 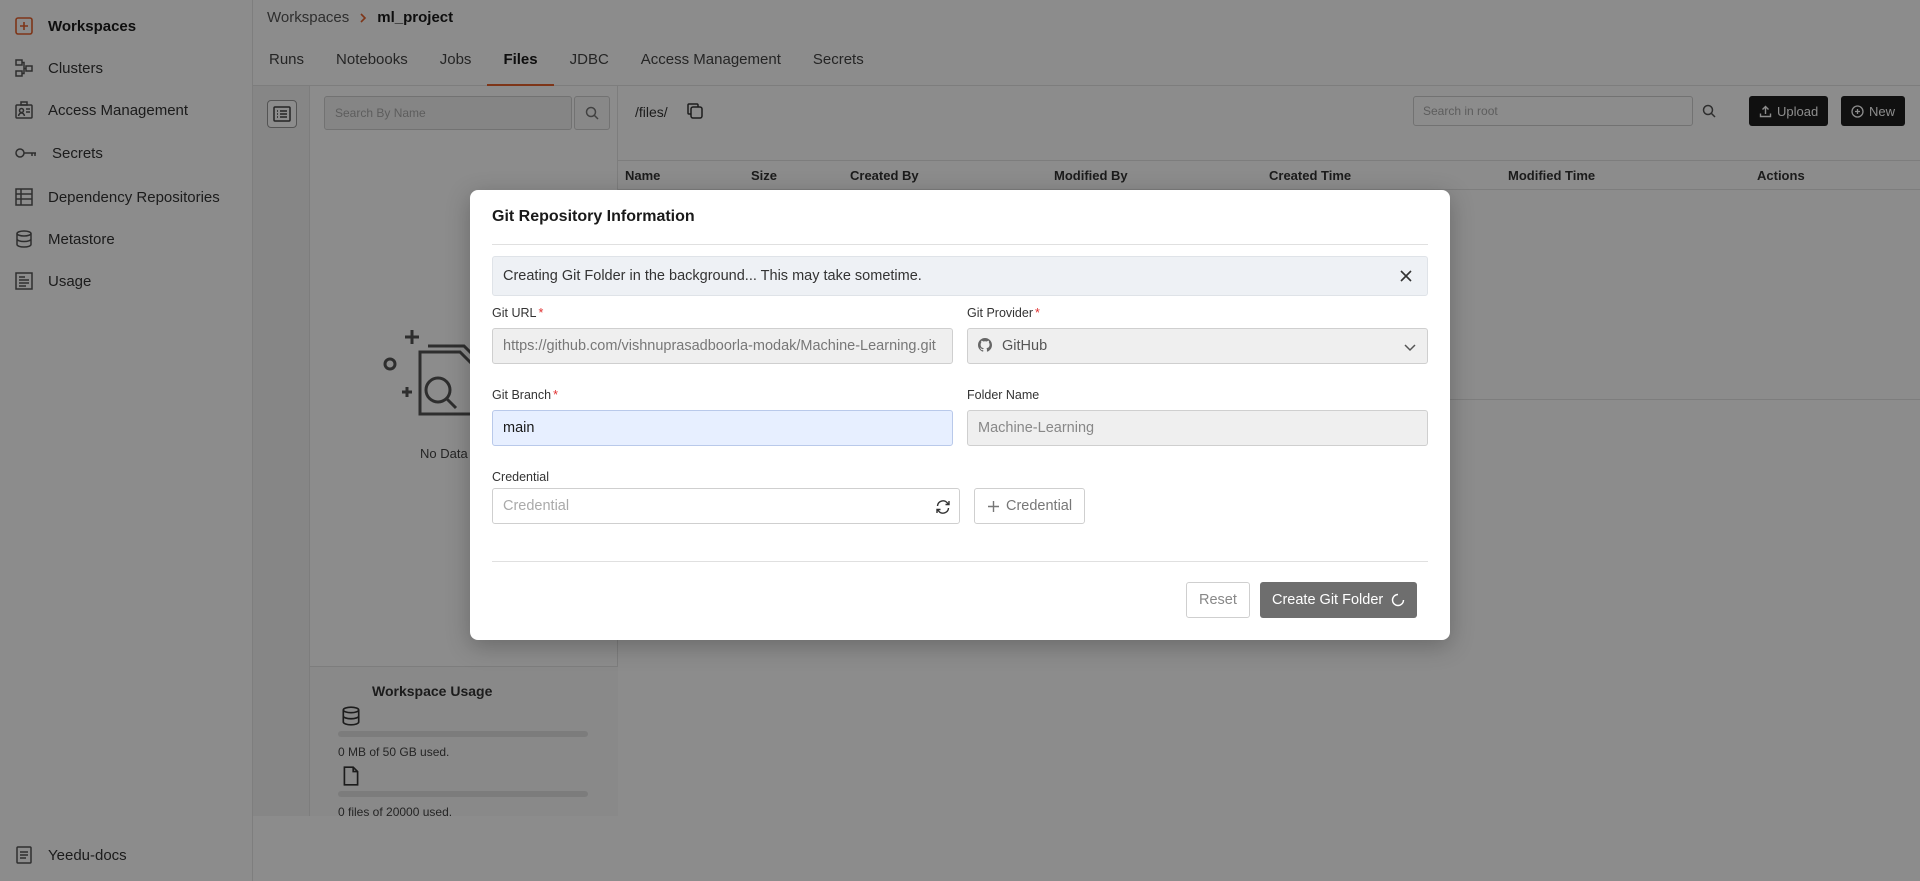 I want to click on git-provider-label: Git Provider *, so click(x=1003, y=313).